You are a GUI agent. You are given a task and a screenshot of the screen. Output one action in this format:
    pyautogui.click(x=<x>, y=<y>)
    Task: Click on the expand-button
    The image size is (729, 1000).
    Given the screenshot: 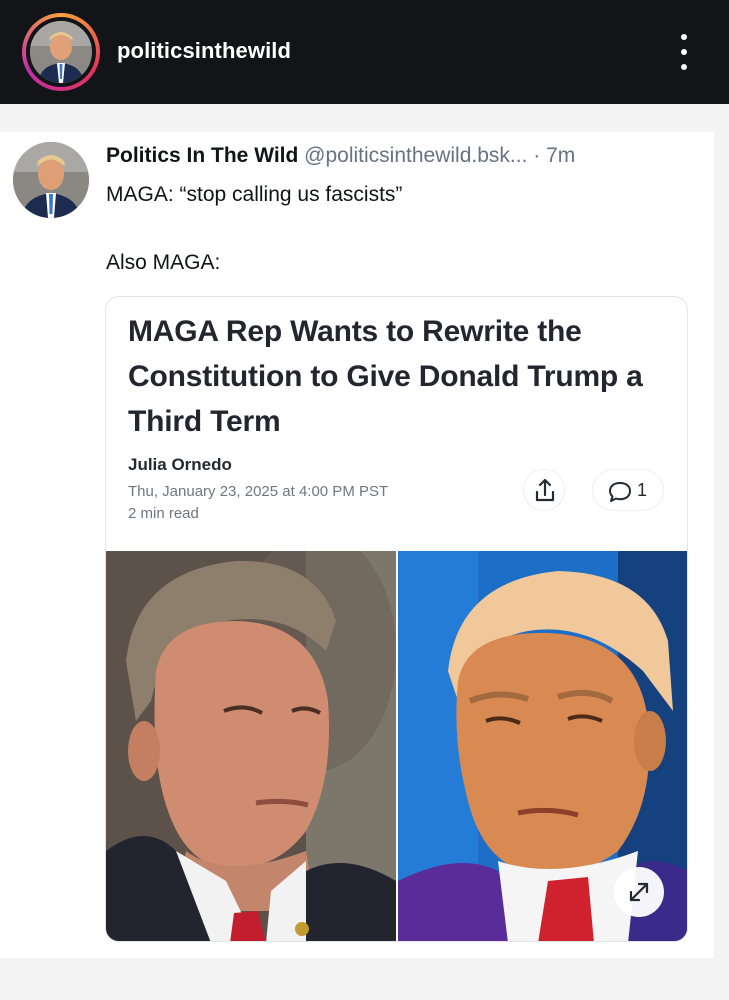 What is the action you would take?
    pyautogui.click(x=639, y=892)
    